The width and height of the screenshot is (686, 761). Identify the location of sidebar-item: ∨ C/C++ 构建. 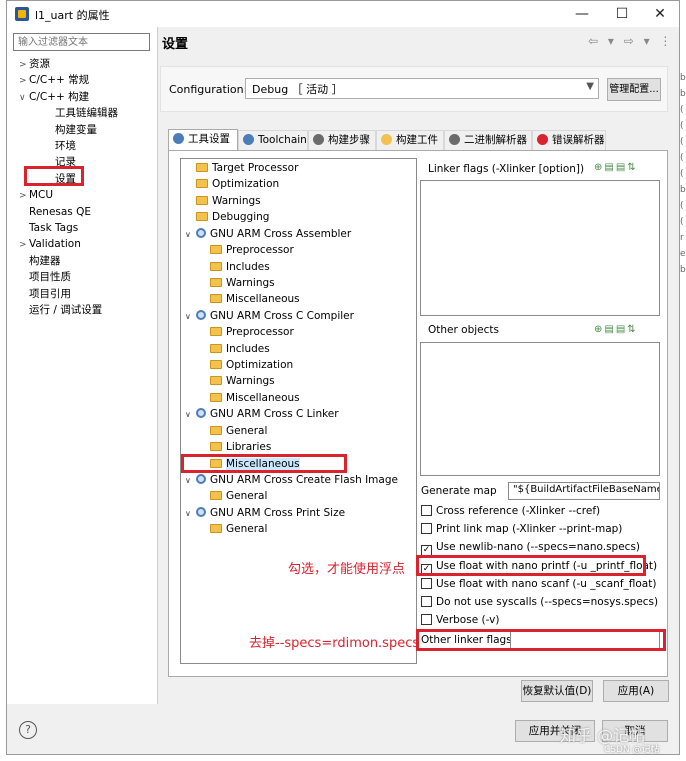
(54, 97).